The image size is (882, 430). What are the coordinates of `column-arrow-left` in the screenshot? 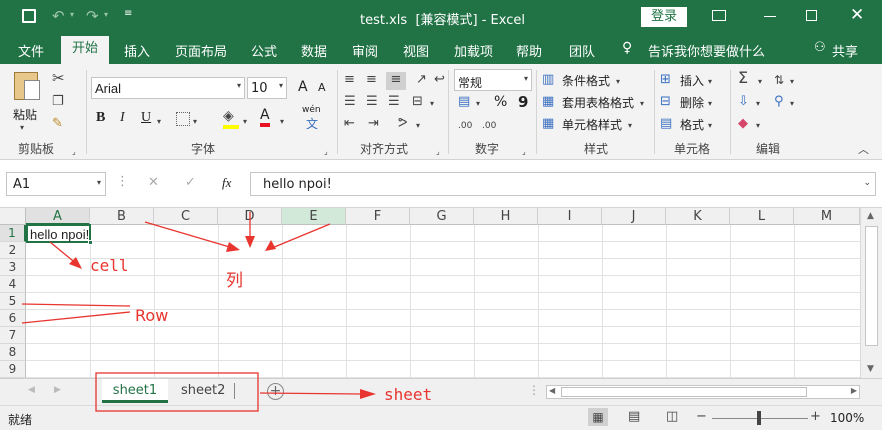 It's located at (189, 235).